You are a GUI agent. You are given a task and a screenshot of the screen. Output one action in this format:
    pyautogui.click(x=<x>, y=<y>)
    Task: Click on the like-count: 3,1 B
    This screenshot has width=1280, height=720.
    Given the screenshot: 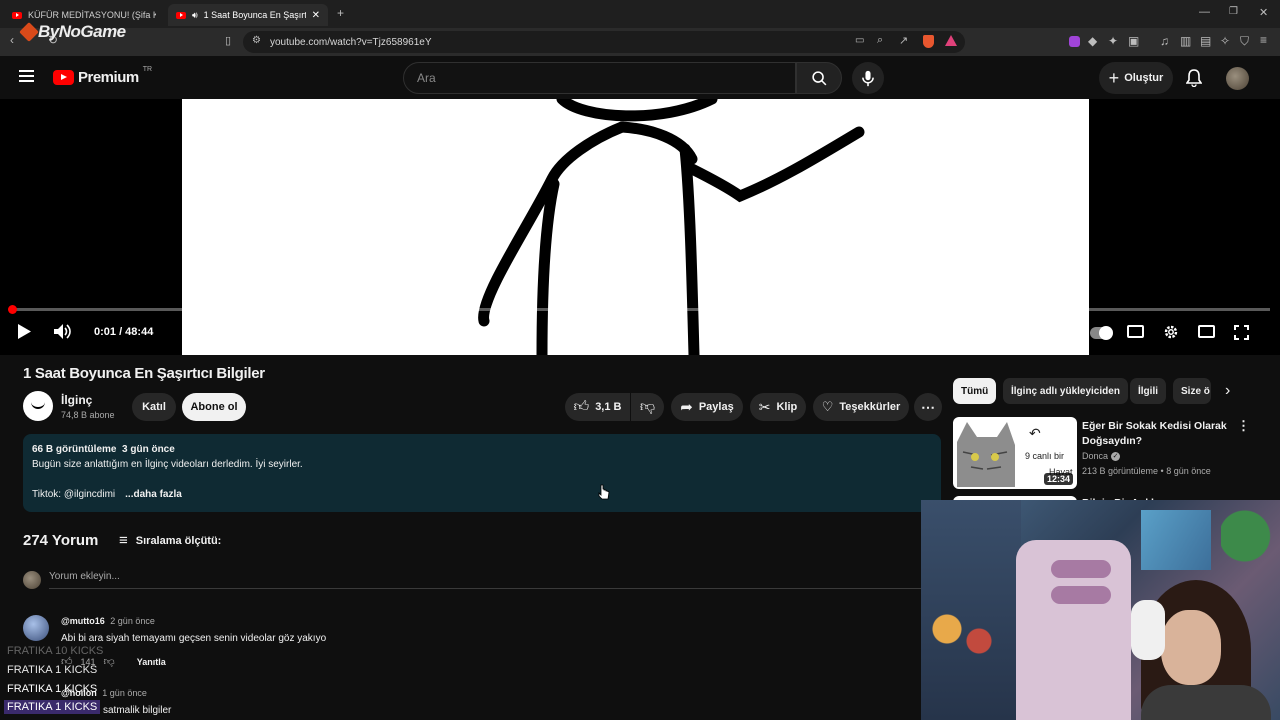 What is the action you would take?
    pyautogui.click(x=608, y=407)
    